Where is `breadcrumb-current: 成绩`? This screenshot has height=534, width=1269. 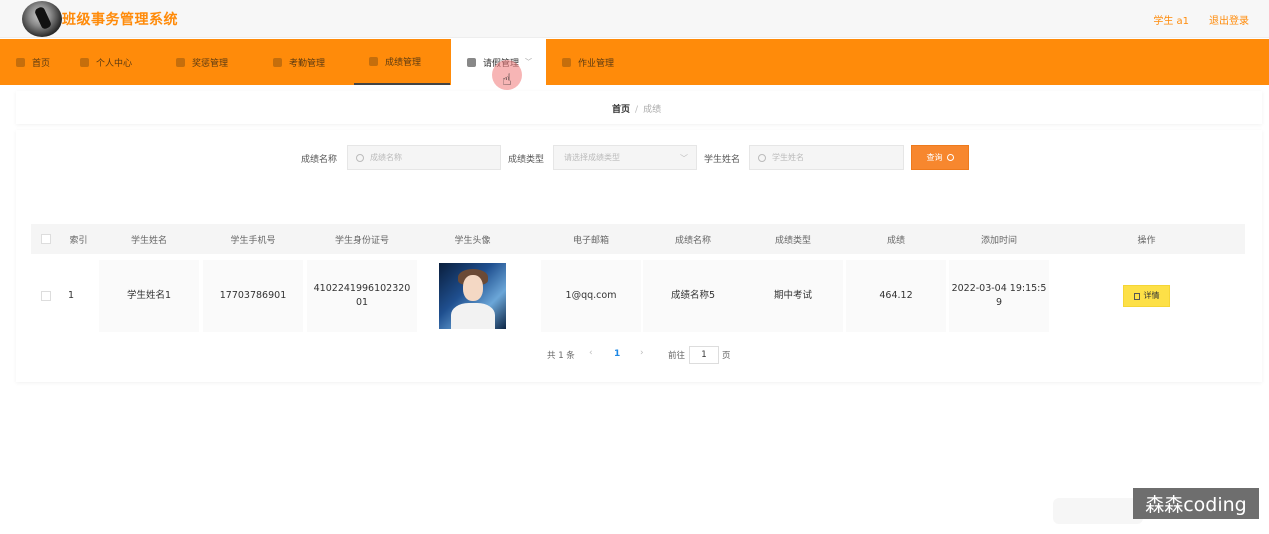 breadcrumb-current: 成绩 is located at coordinates (652, 110).